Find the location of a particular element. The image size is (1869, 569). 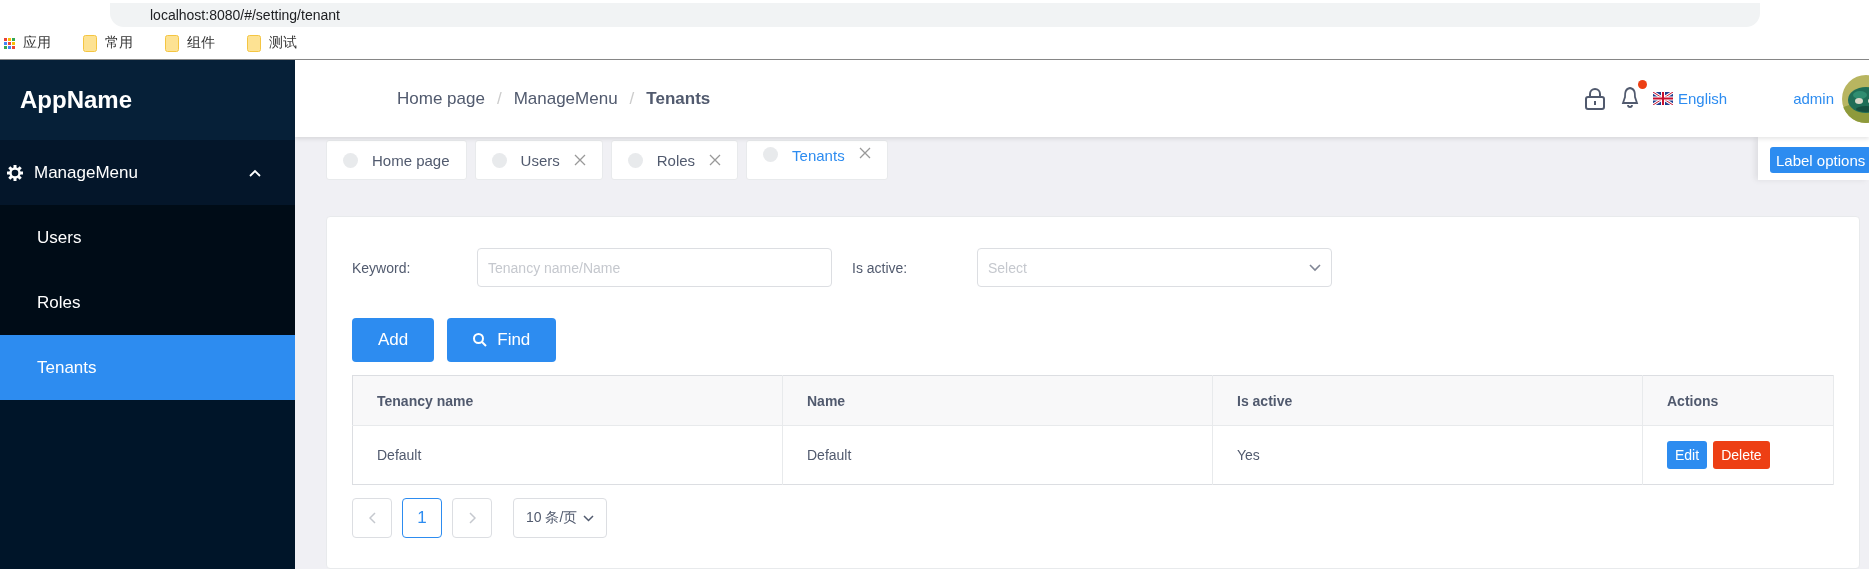

column-header: Tenancy name is located at coordinates (567, 400).